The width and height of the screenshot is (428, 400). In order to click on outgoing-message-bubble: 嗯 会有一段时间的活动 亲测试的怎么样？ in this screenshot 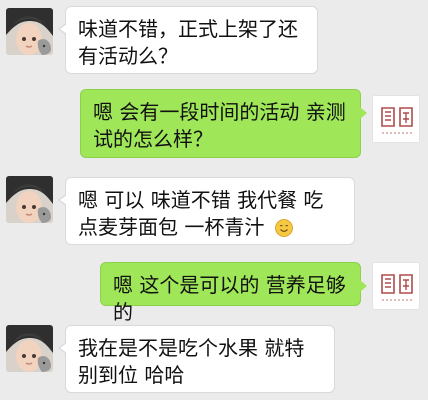, I will do `click(223, 123)`.